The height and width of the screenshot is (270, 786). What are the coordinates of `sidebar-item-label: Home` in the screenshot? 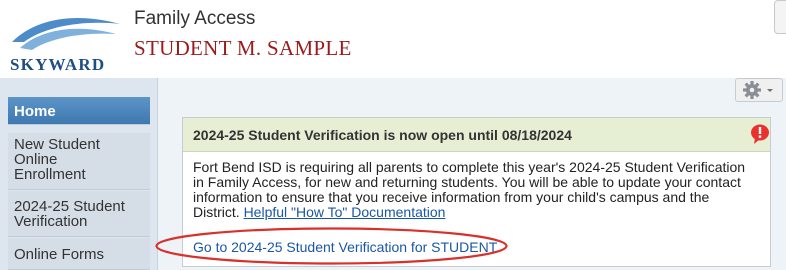 It's located at (35, 111).